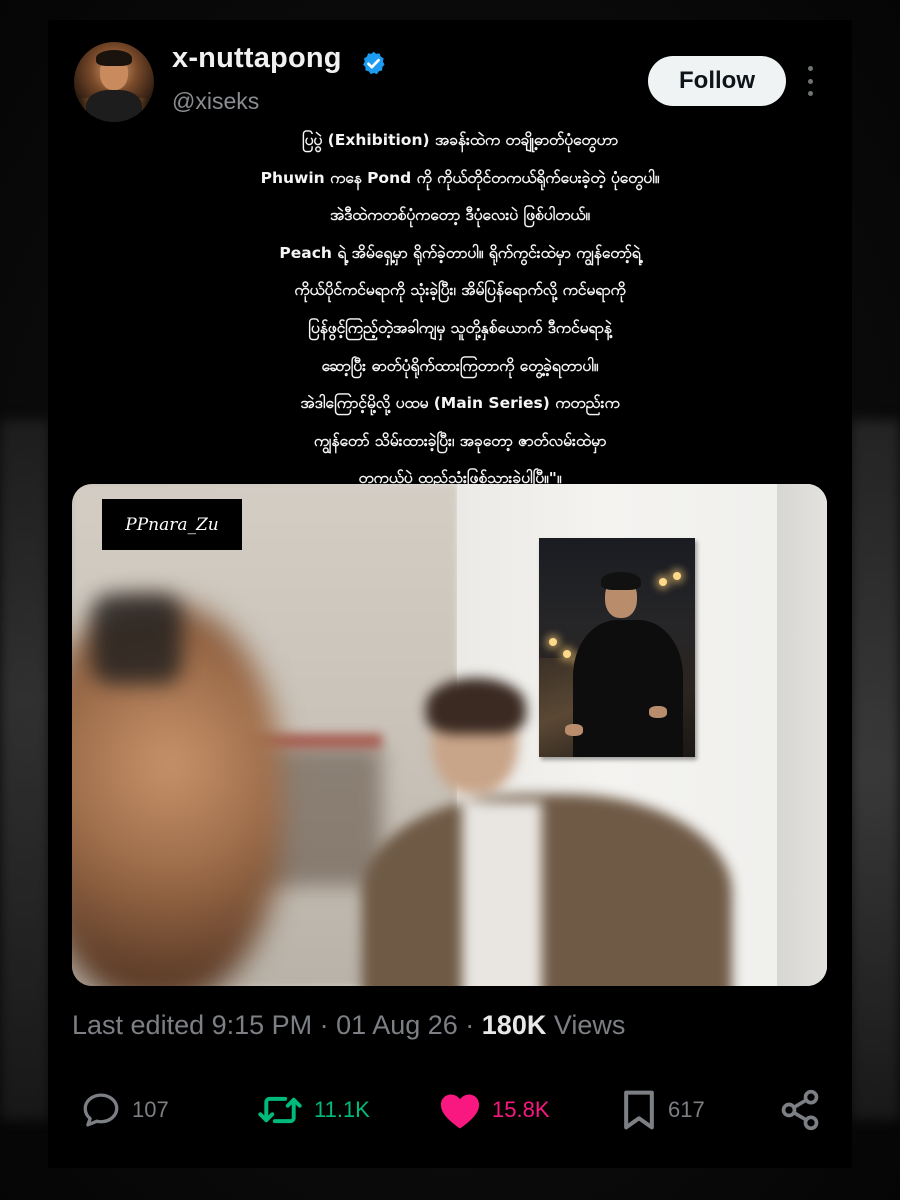 The image size is (900, 1200). What do you see at coordinates (25, 770) in the screenshot?
I see `blurred-background-left` at bounding box center [25, 770].